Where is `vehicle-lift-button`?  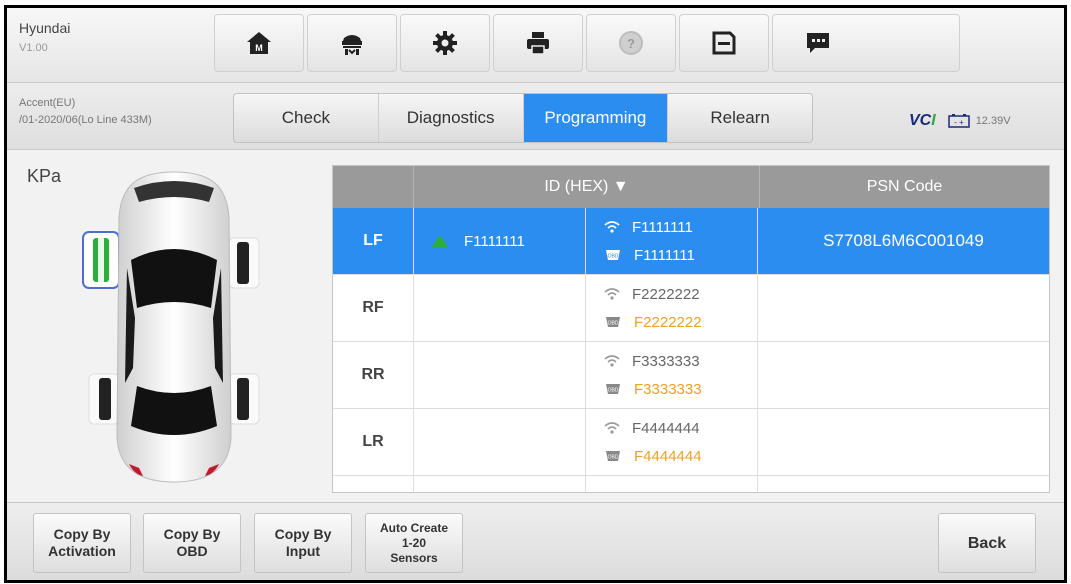 vehicle-lift-button is located at coordinates (352, 43).